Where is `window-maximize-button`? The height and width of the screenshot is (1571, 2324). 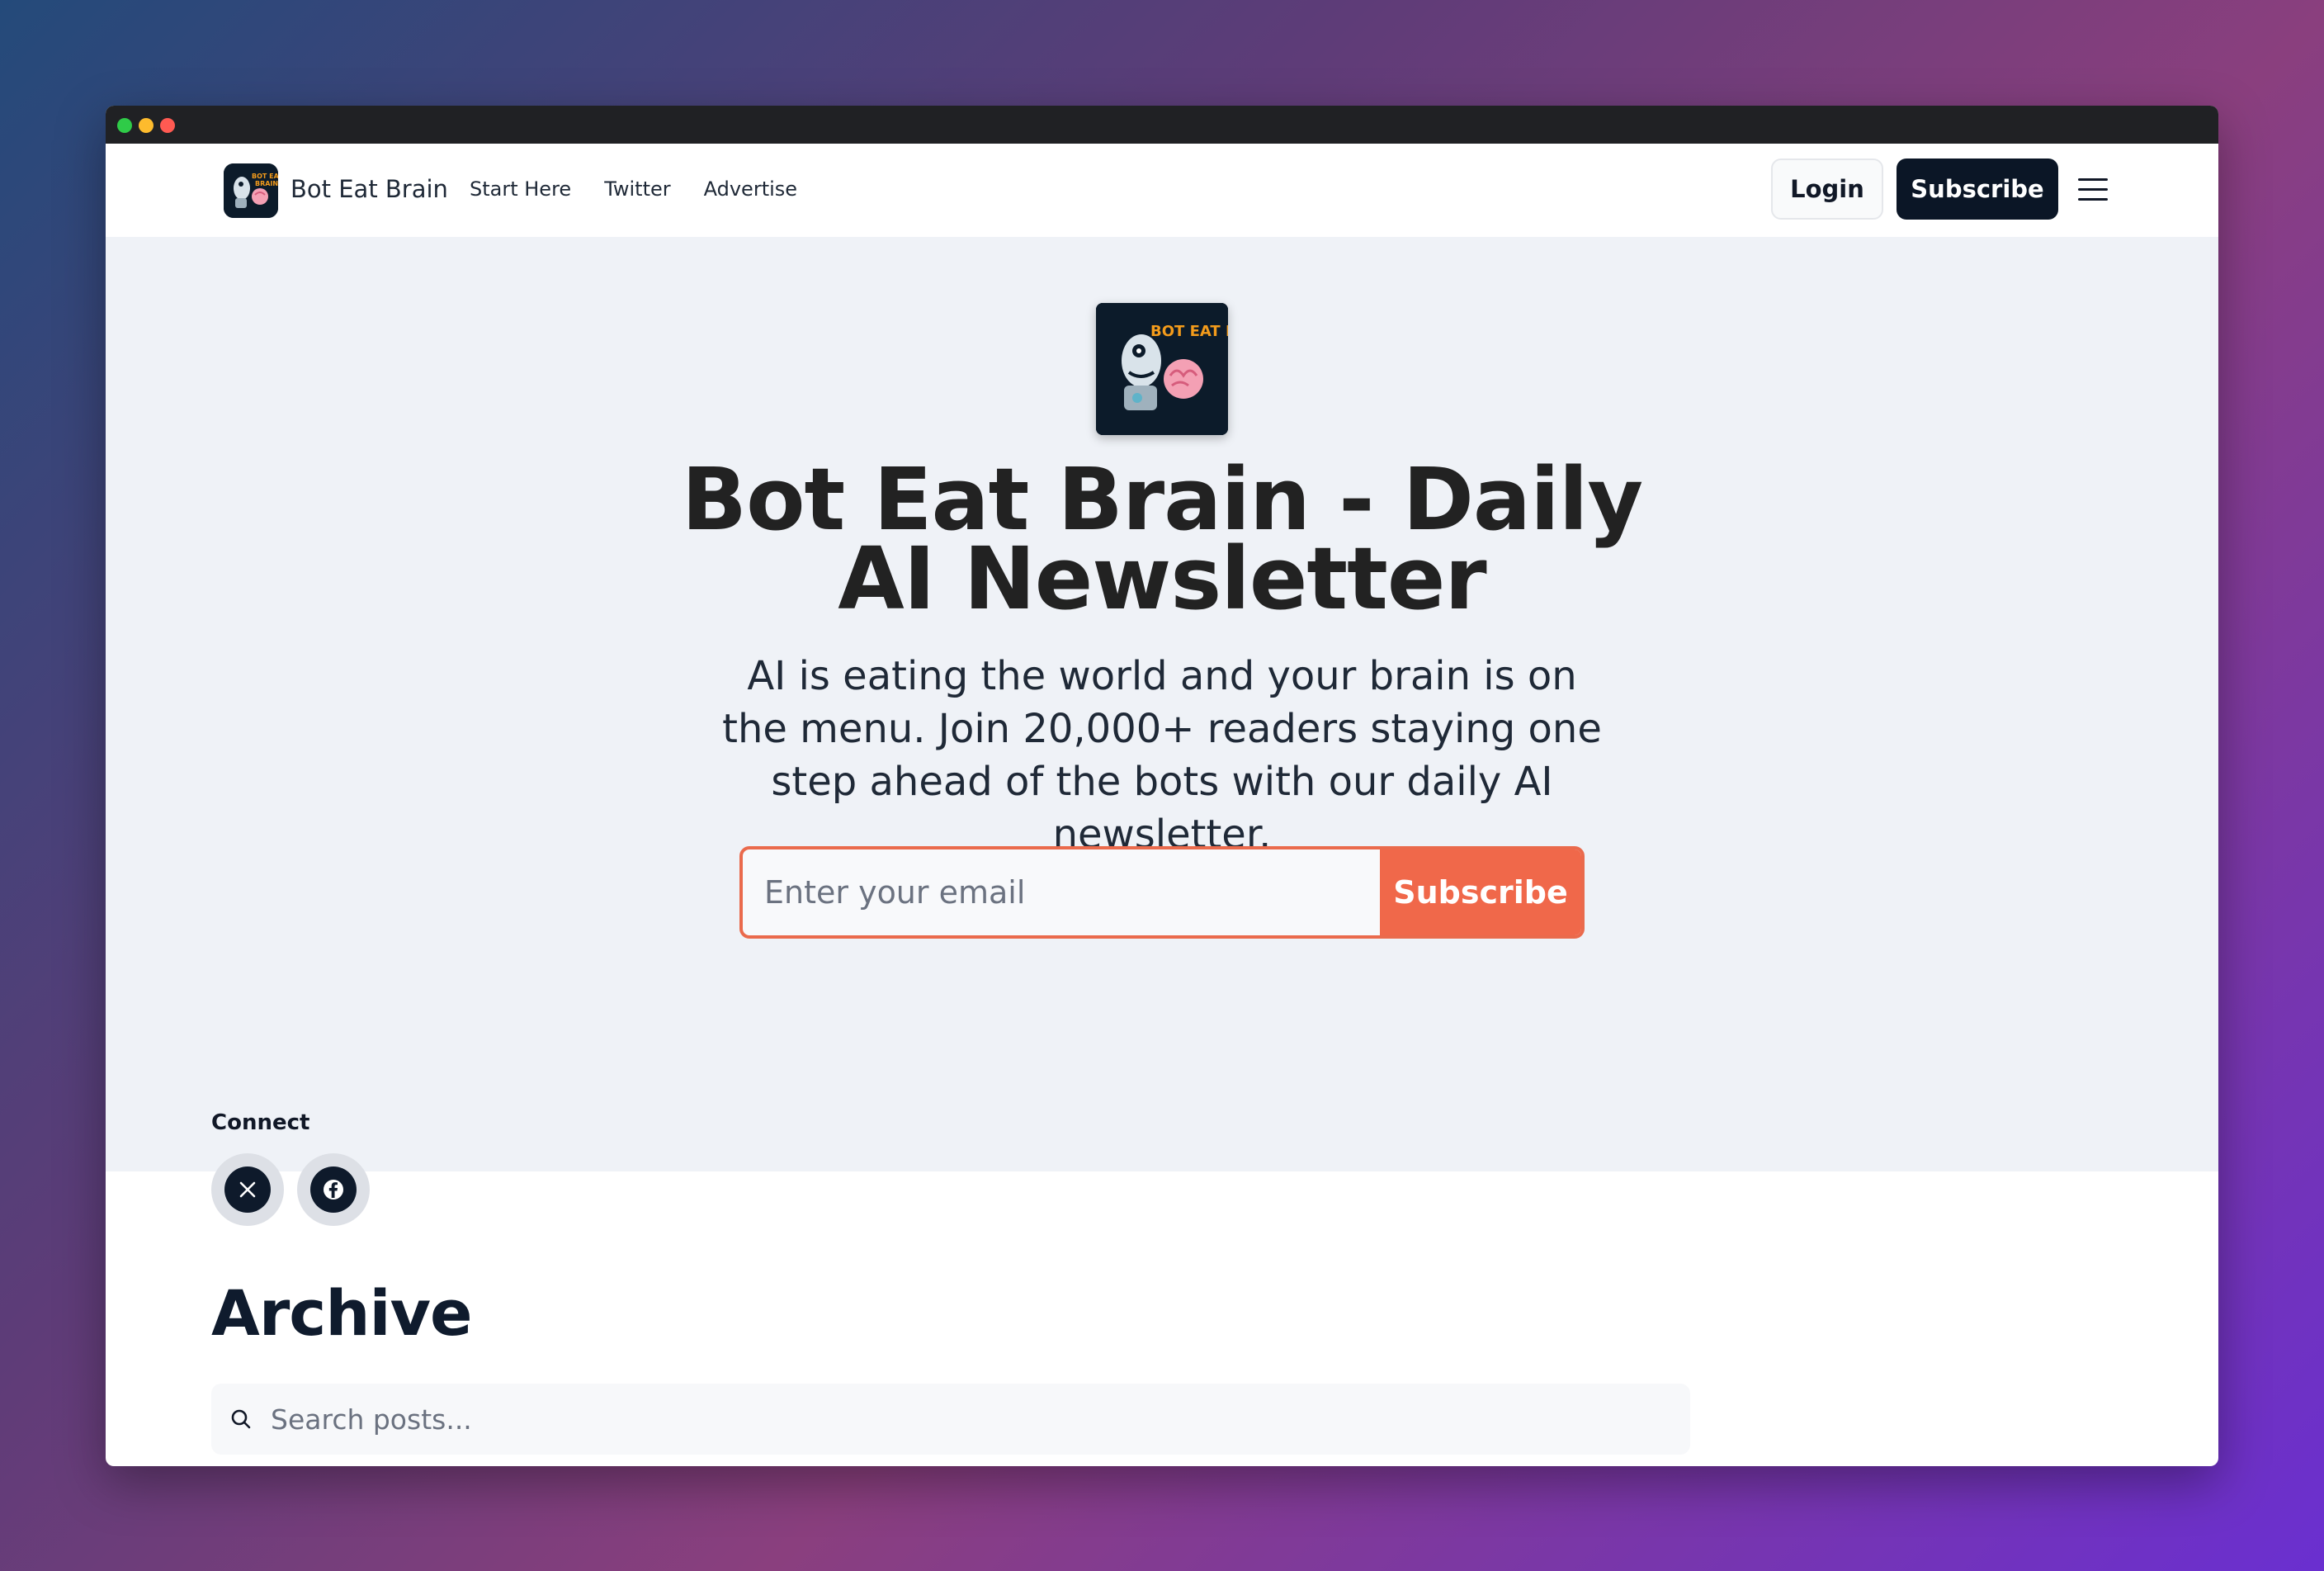
window-maximize-button is located at coordinates (125, 126).